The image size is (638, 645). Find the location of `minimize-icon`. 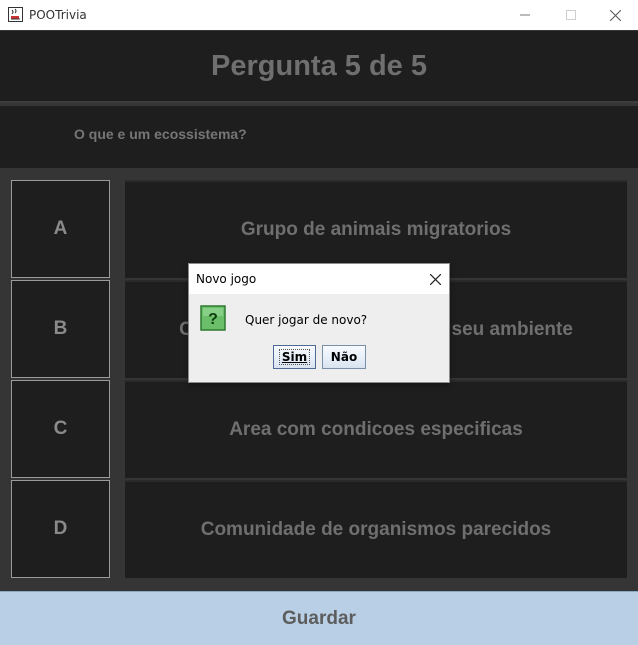

minimize-icon is located at coordinates (525, 15).